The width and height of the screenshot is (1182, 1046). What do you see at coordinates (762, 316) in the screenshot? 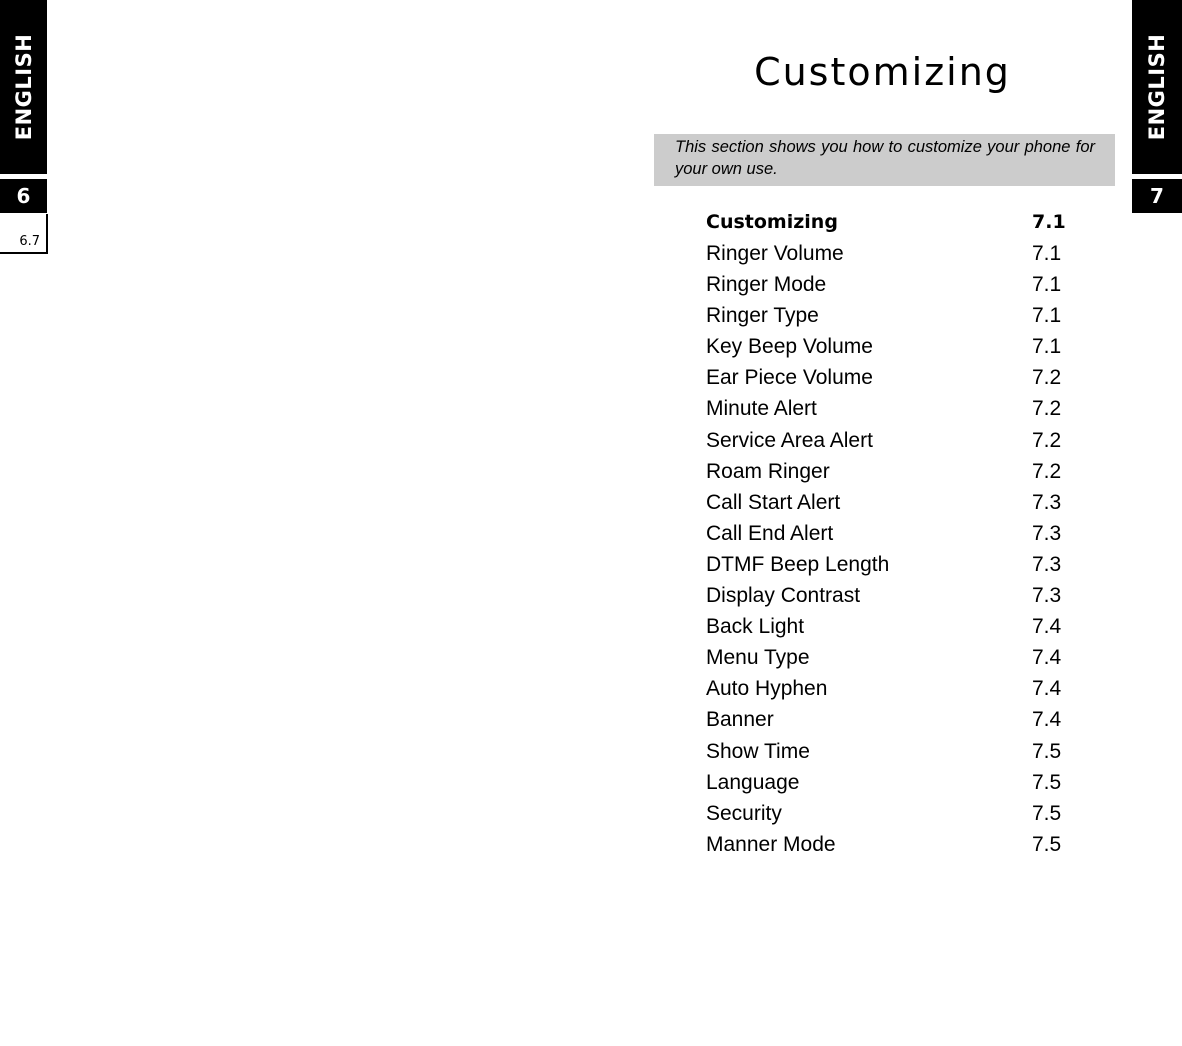
I see `toc-entry-label: Ringer Type` at bounding box center [762, 316].